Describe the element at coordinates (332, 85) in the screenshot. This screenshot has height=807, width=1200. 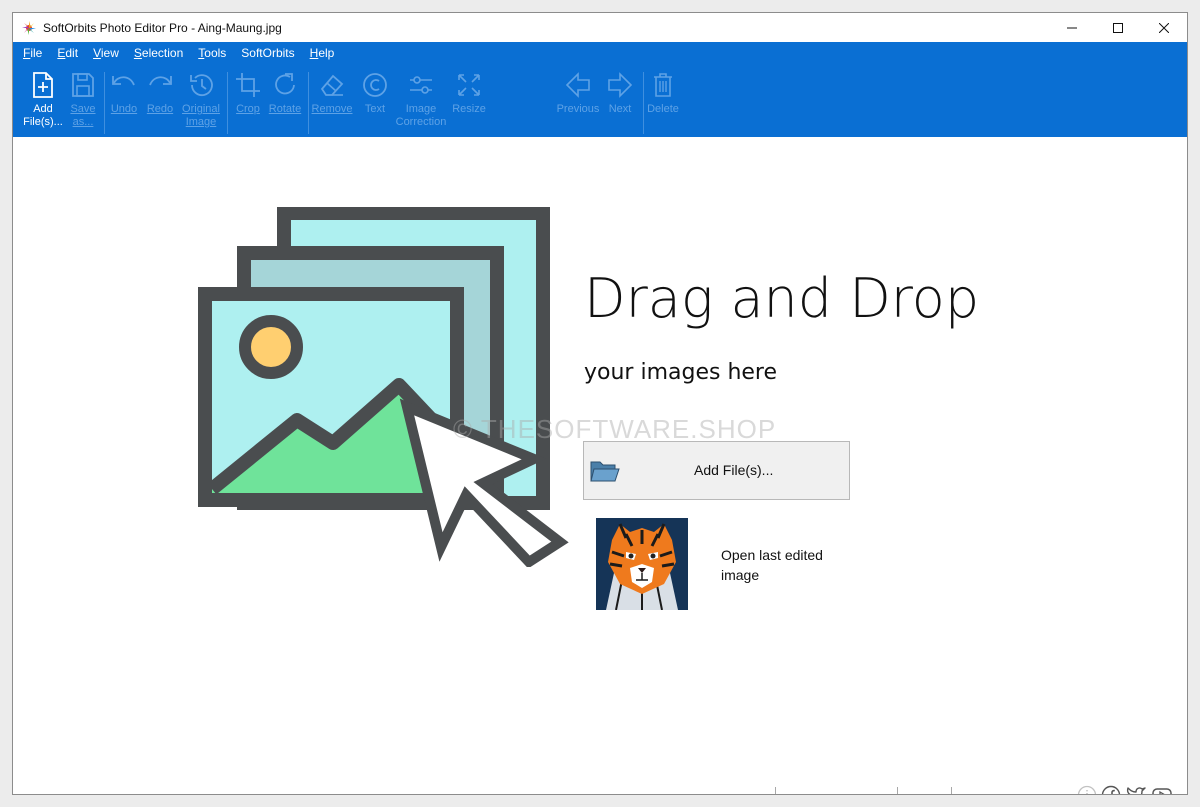
I see `eraser-icon` at that location.